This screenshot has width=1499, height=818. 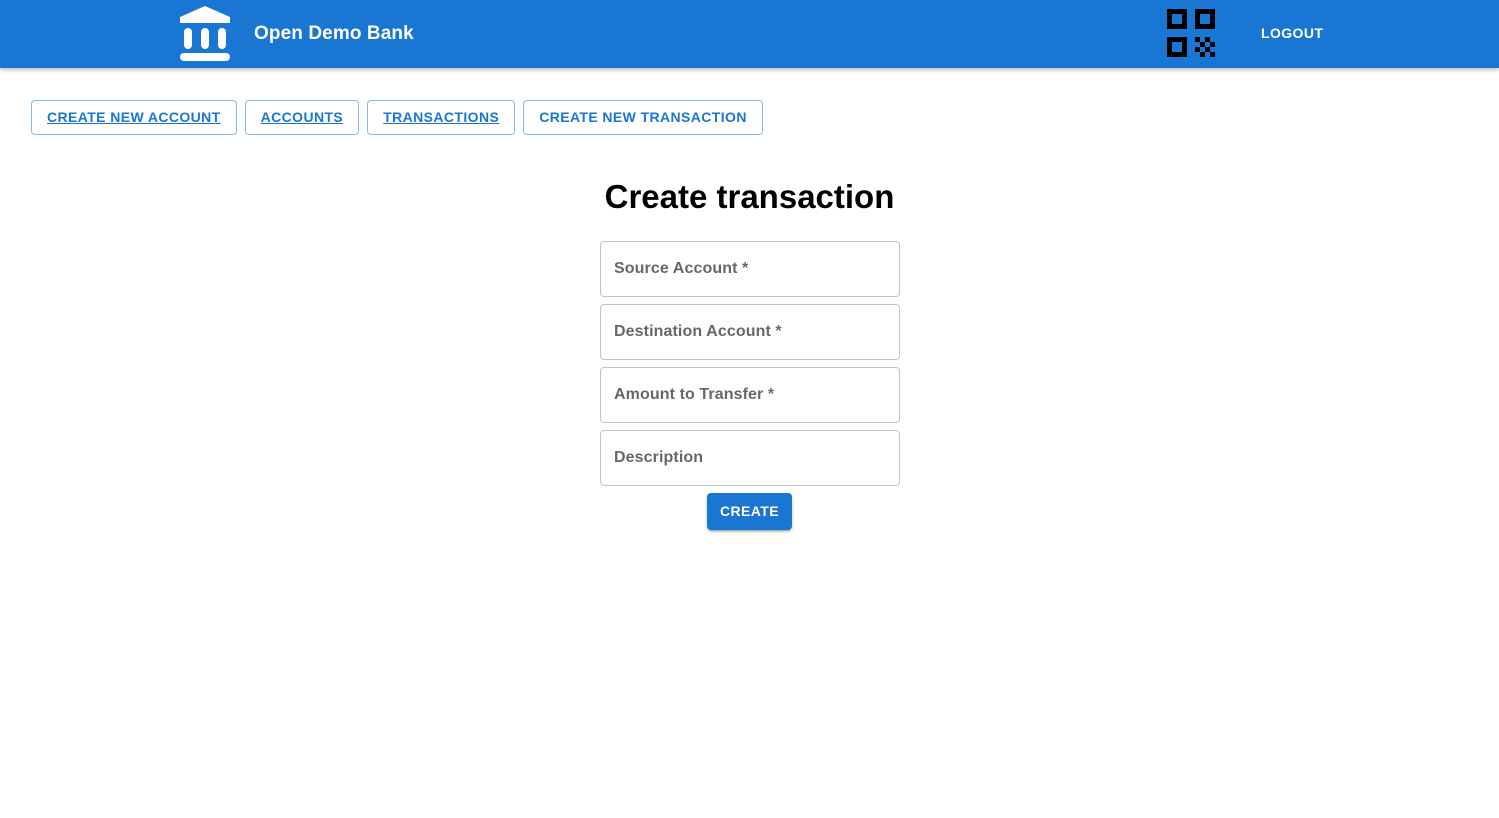 What do you see at coordinates (134, 117) in the screenshot?
I see `create-new-account-button: CREATE NEW ACCOUNT` at bounding box center [134, 117].